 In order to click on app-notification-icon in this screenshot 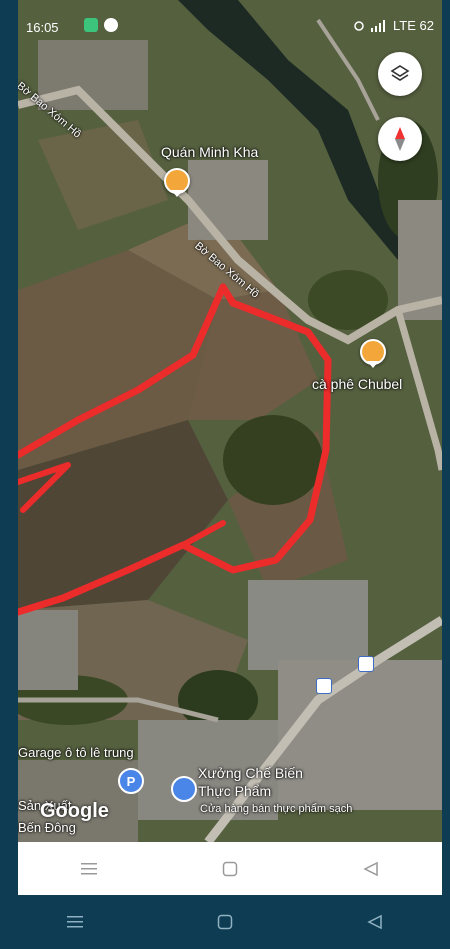, I will do `click(91, 25)`.